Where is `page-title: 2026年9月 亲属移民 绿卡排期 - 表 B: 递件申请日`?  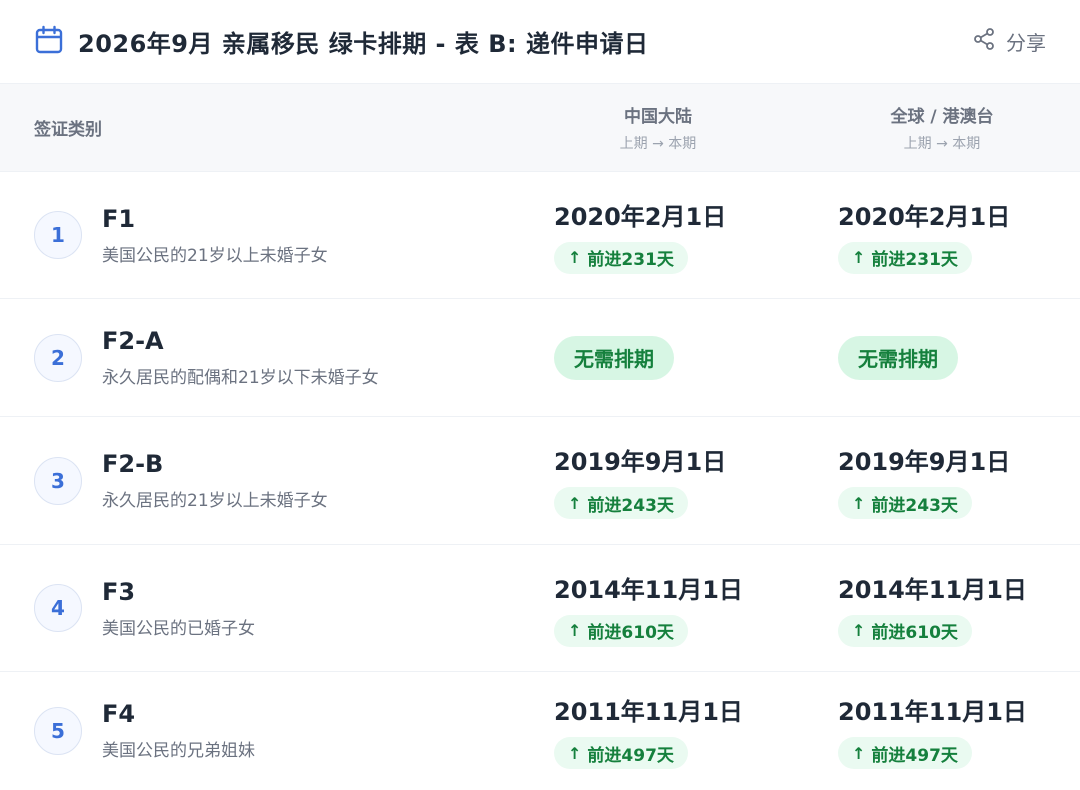
page-title: 2026年9月 亲属移民 绿卡排期 - 表 B: 递件申请日 is located at coordinates (363, 44).